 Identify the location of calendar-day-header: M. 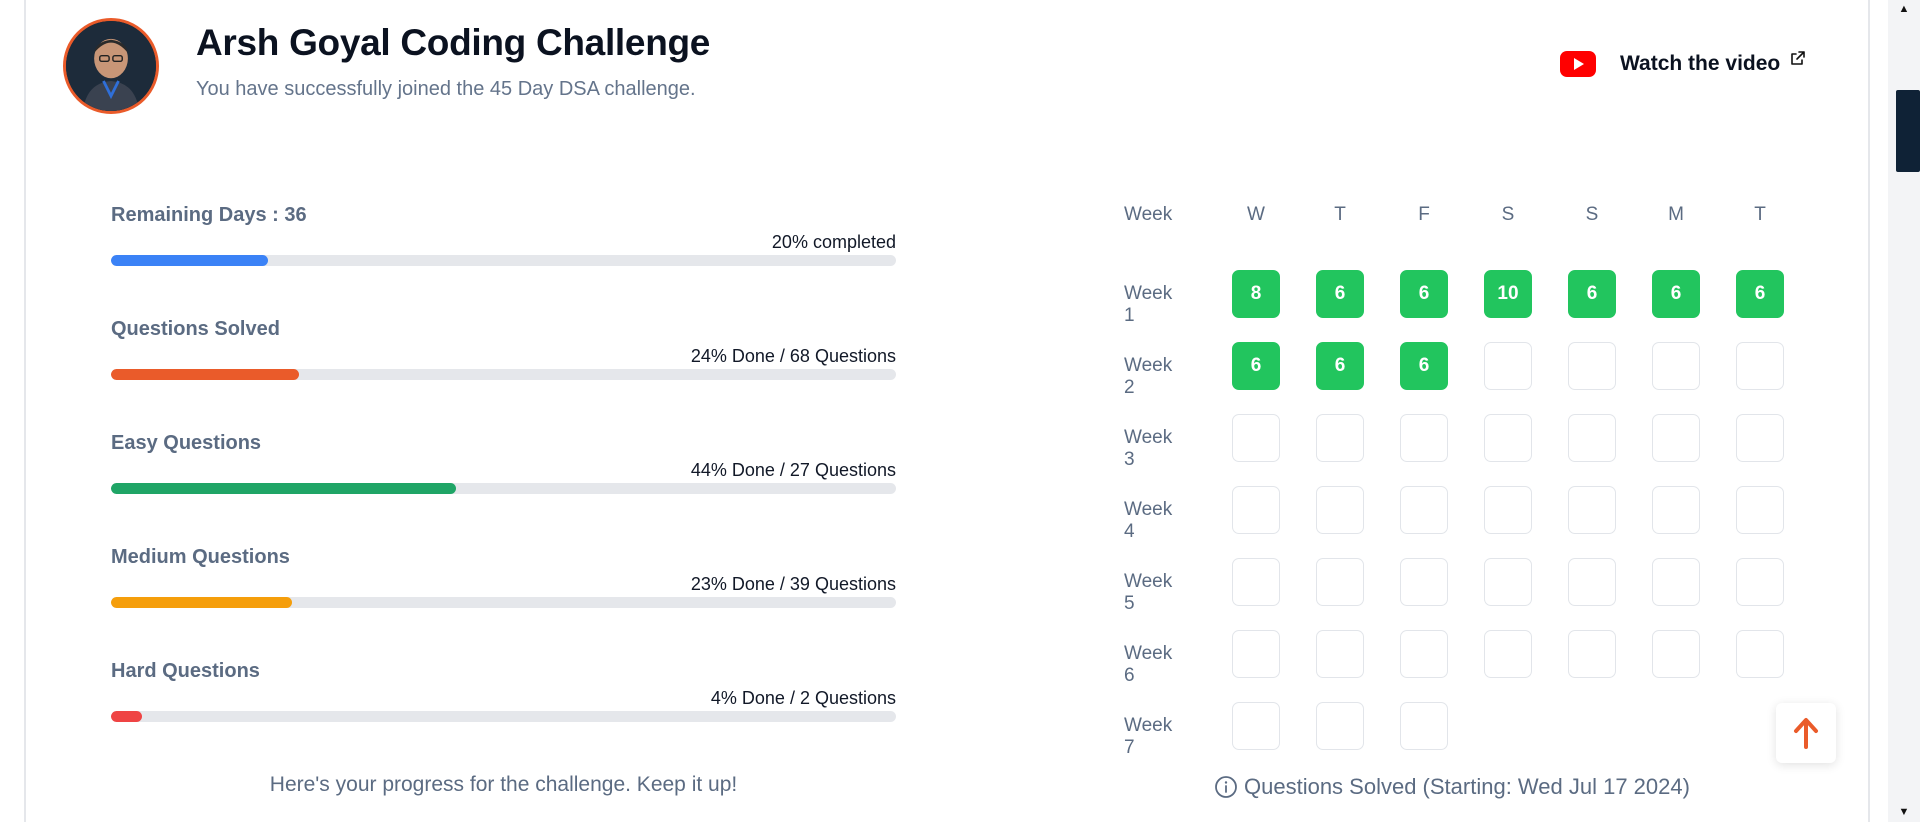
(1676, 214).